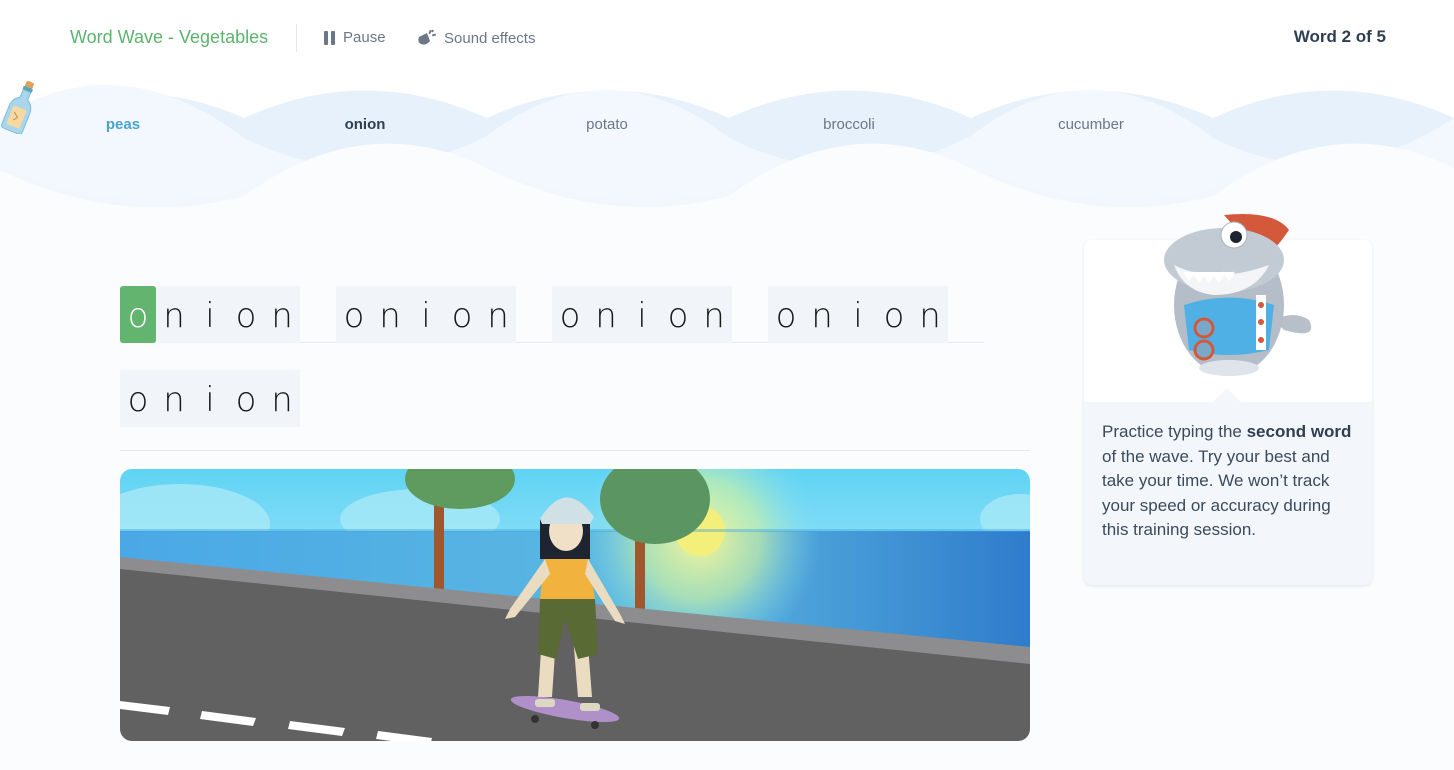 This screenshot has width=1454, height=770. Describe the element at coordinates (17, 107) in the screenshot. I see `message-bottle-icon` at that location.